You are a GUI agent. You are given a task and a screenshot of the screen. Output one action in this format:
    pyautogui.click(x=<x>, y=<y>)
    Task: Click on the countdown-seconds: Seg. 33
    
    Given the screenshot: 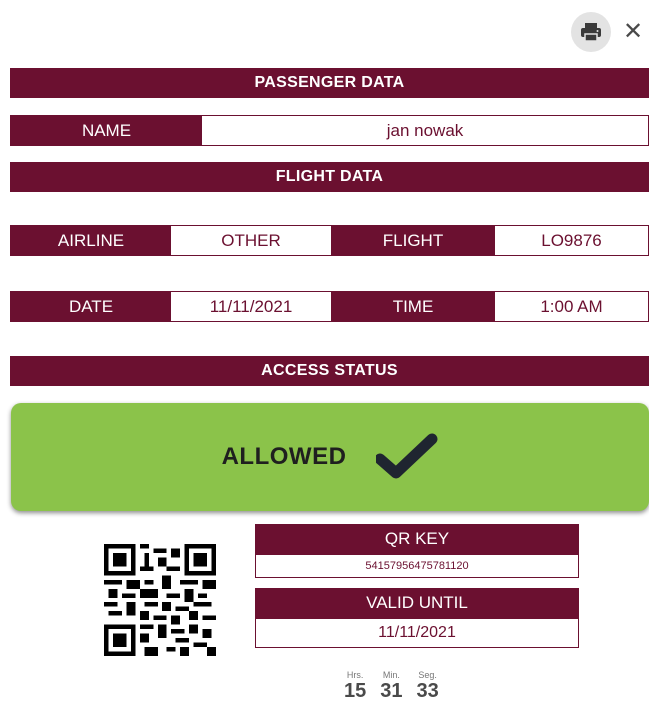 What is the action you would take?
    pyautogui.click(x=428, y=686)
    